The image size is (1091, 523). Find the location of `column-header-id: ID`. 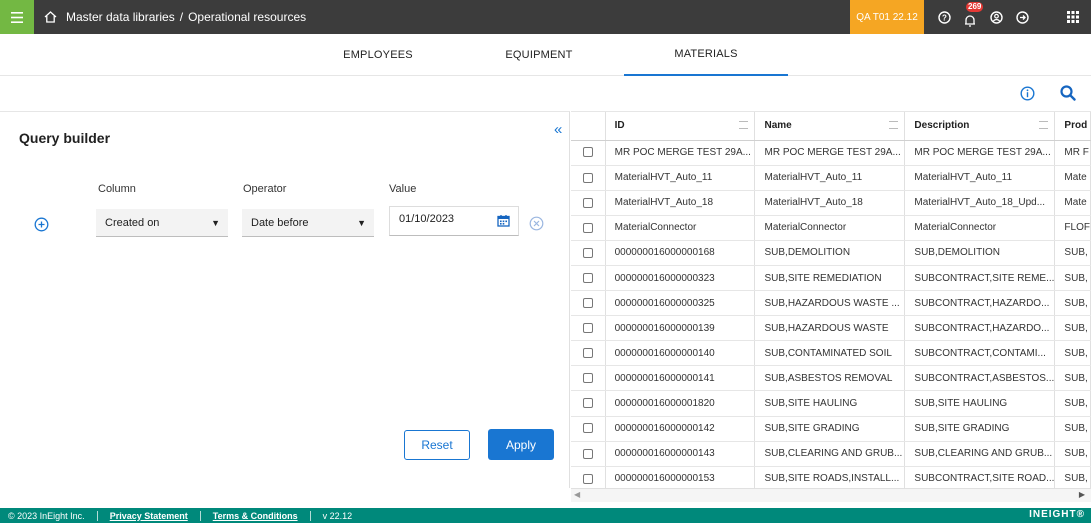

column-header-id: ID is located at coordinates (680, 126).